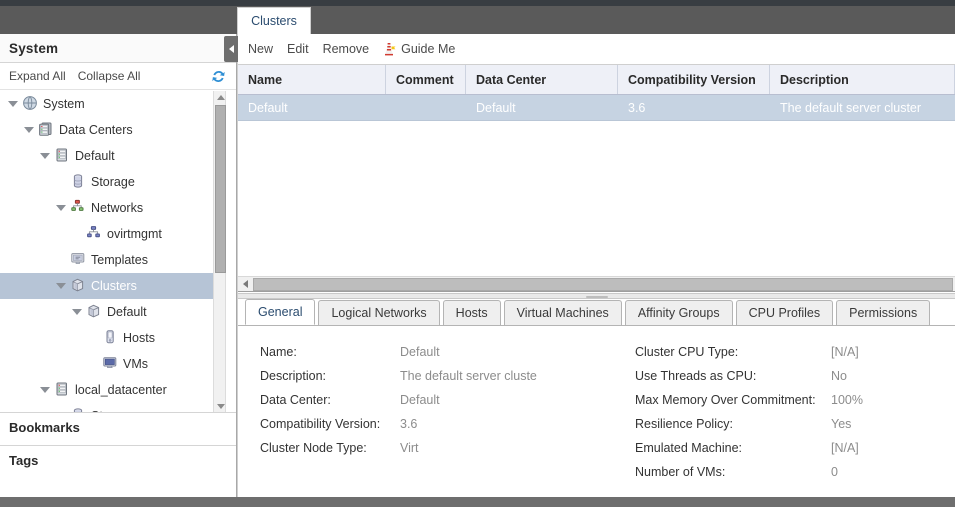  Describe the element at coordinates (220, 189) in the screenshot. I see `scrollbar-thumb` at that location.